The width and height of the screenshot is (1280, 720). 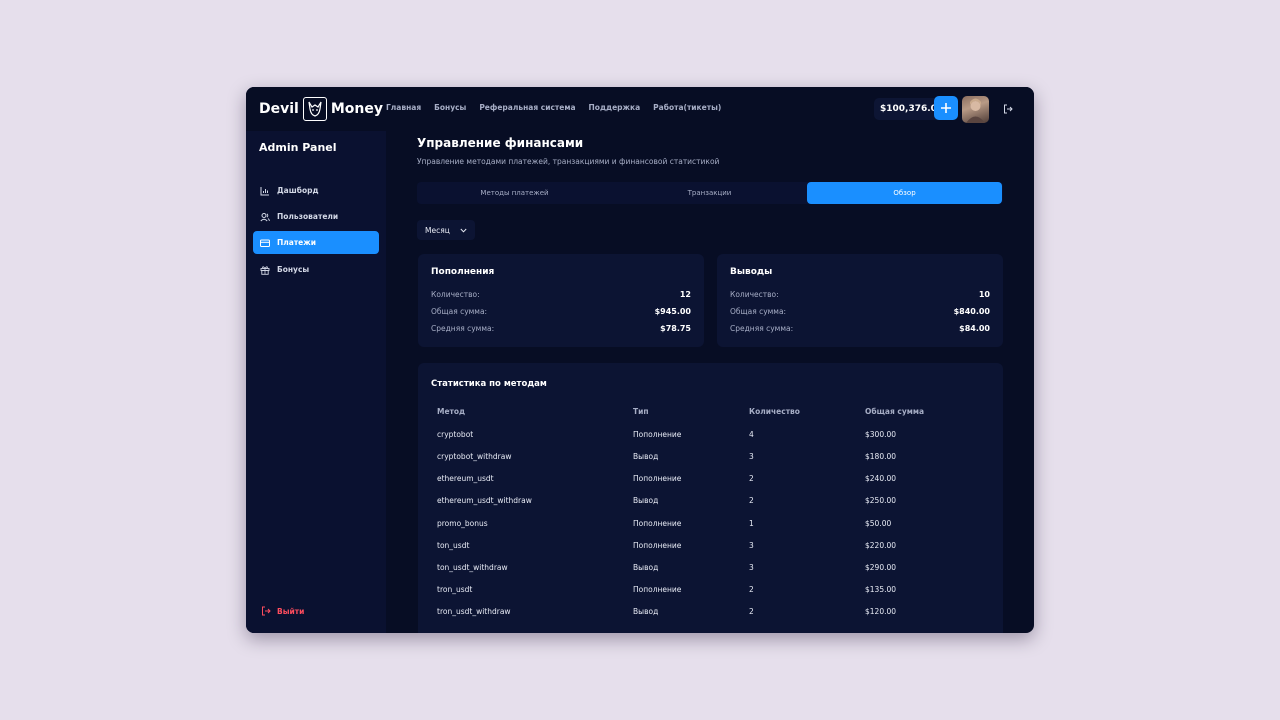 What do you see at coordinates (751, 272) in the screenshot?
I see `withdrawals-title: Выводы` at bounding box center [751, 272].